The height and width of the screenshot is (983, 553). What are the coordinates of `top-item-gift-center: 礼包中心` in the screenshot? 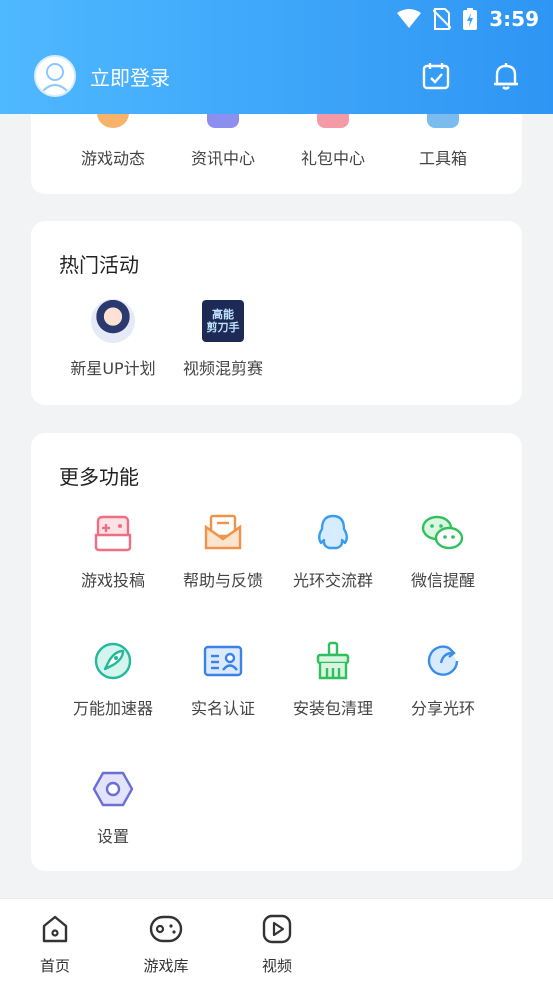 It's located at (333, 157).